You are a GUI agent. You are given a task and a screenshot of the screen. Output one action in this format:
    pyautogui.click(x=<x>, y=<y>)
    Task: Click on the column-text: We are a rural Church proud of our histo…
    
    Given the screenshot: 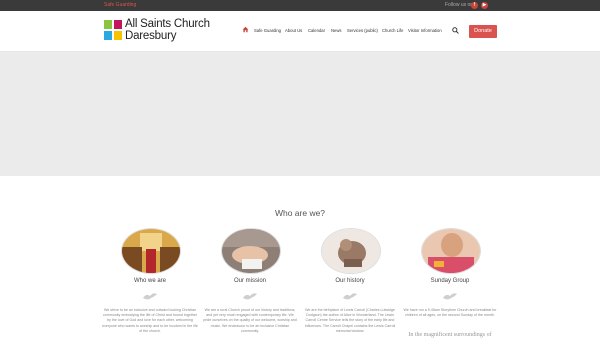 What is the action you would take?
    pyautogui.click(x=250, y=320)
    